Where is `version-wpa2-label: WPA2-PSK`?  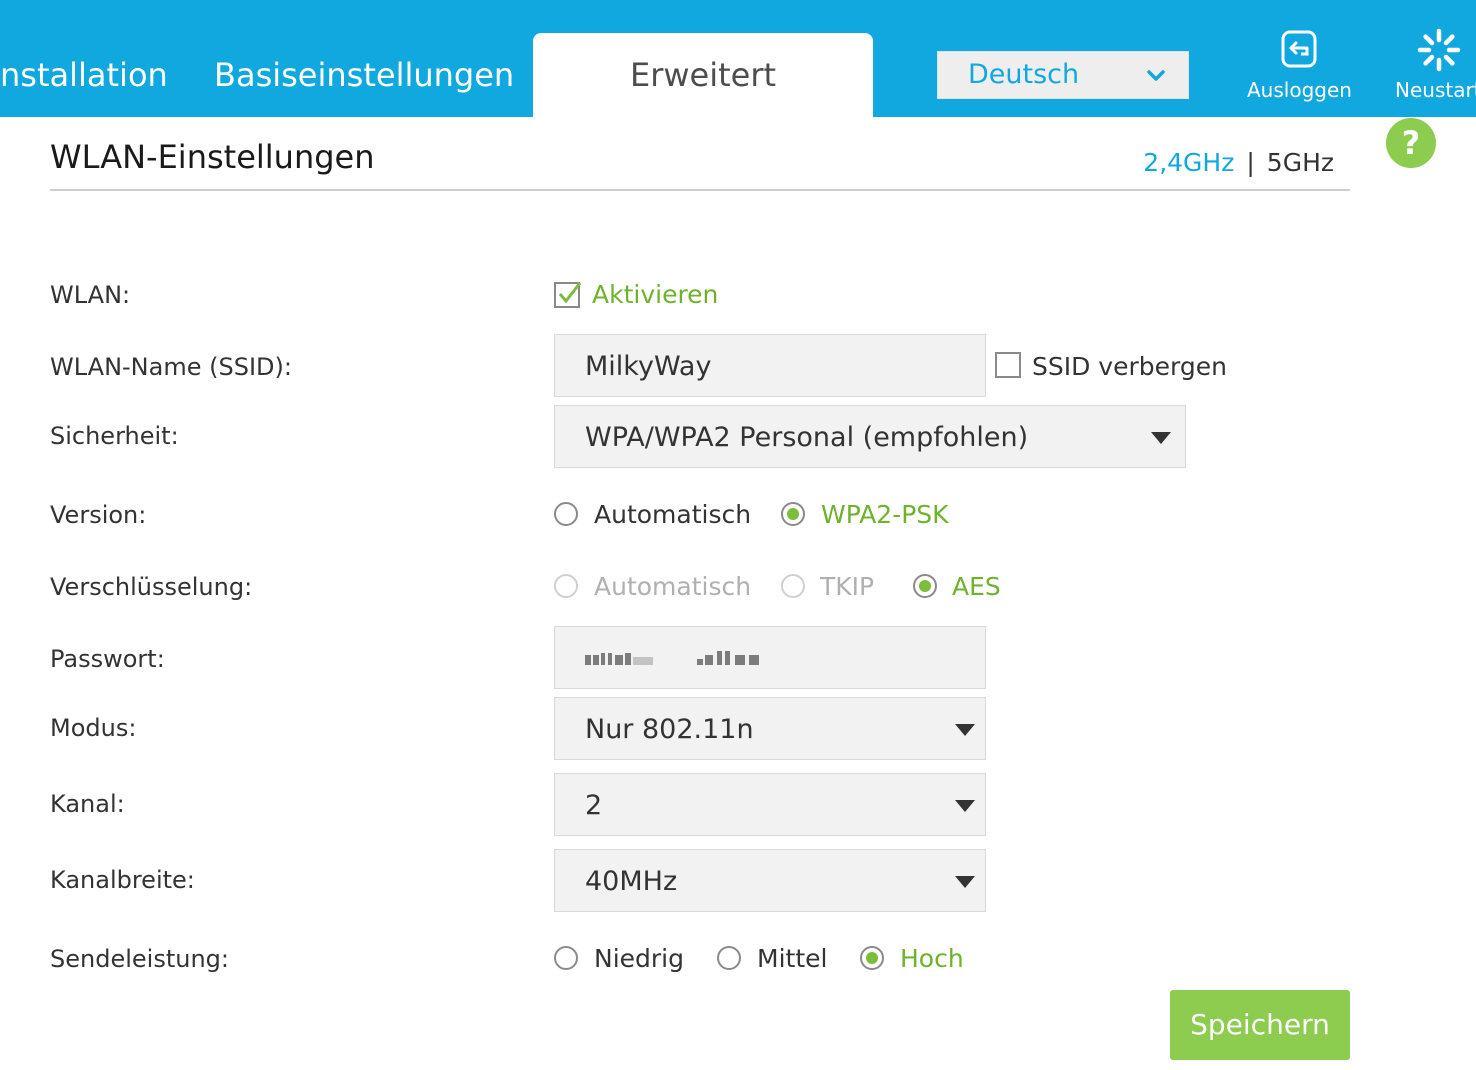 version-wpa2-label: WPA2-PSK is located at coordinates (885, 514).